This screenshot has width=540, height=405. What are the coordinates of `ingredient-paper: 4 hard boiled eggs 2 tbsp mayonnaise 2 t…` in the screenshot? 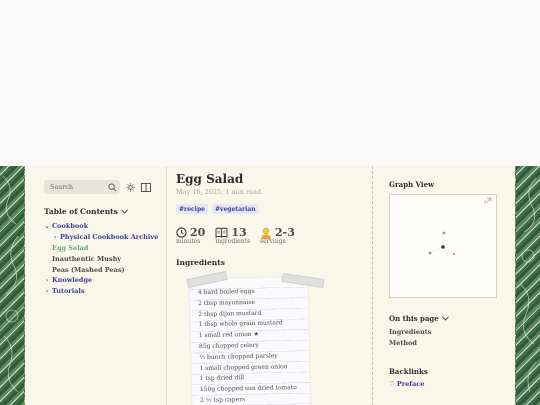 It's located at (250, 340).